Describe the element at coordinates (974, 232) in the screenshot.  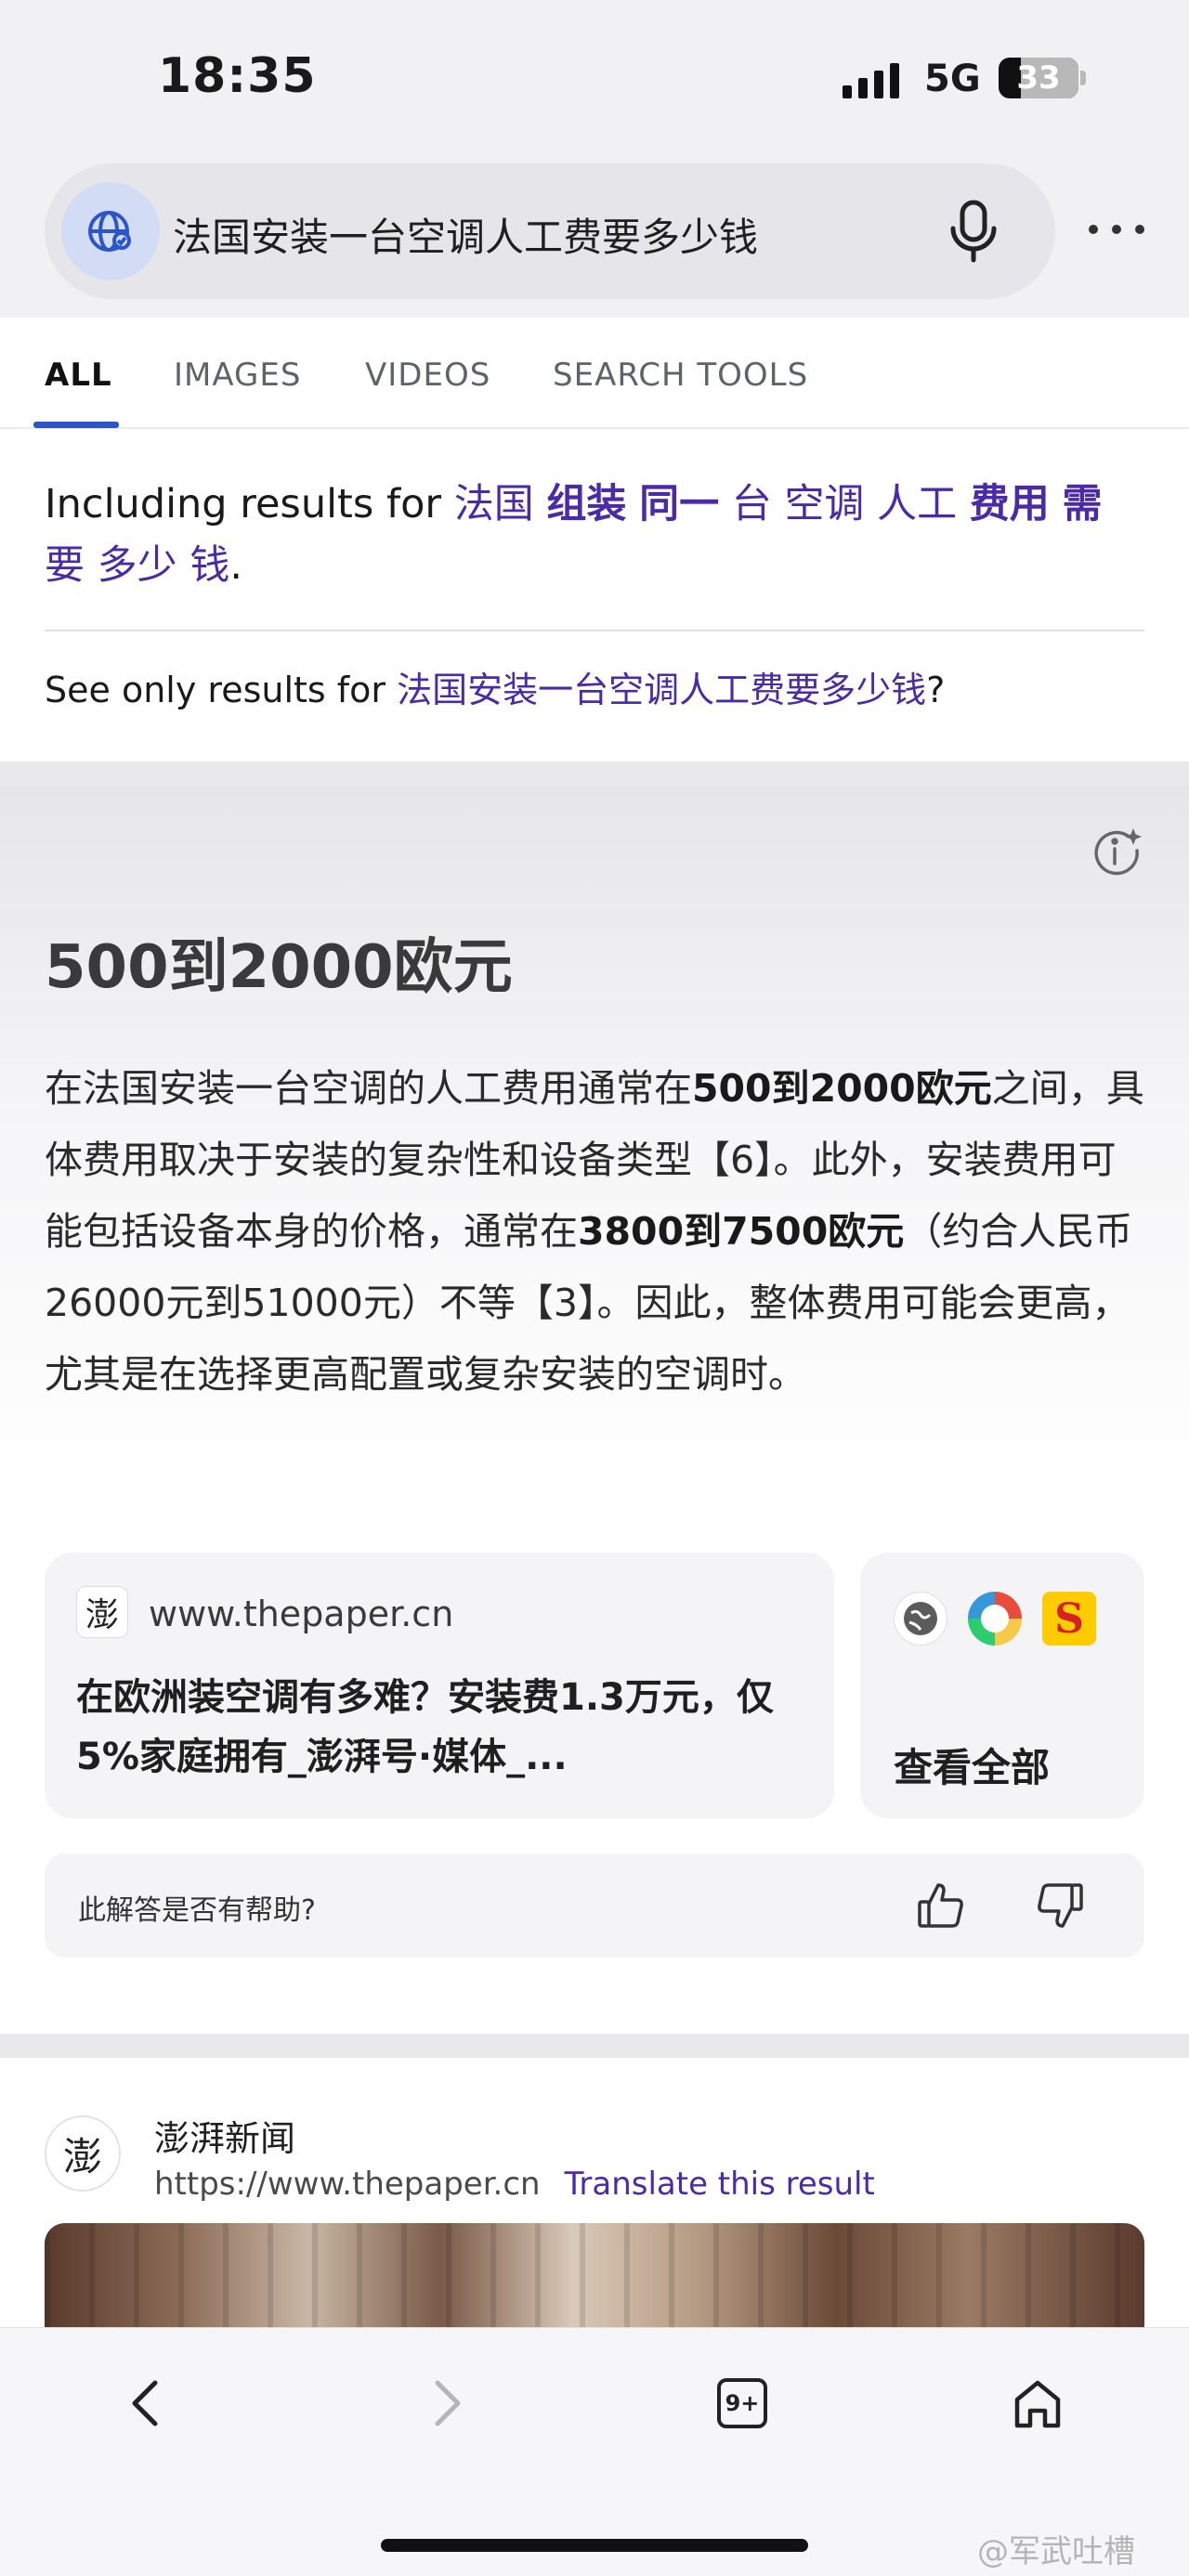
I see `microphone-icon` at that location.